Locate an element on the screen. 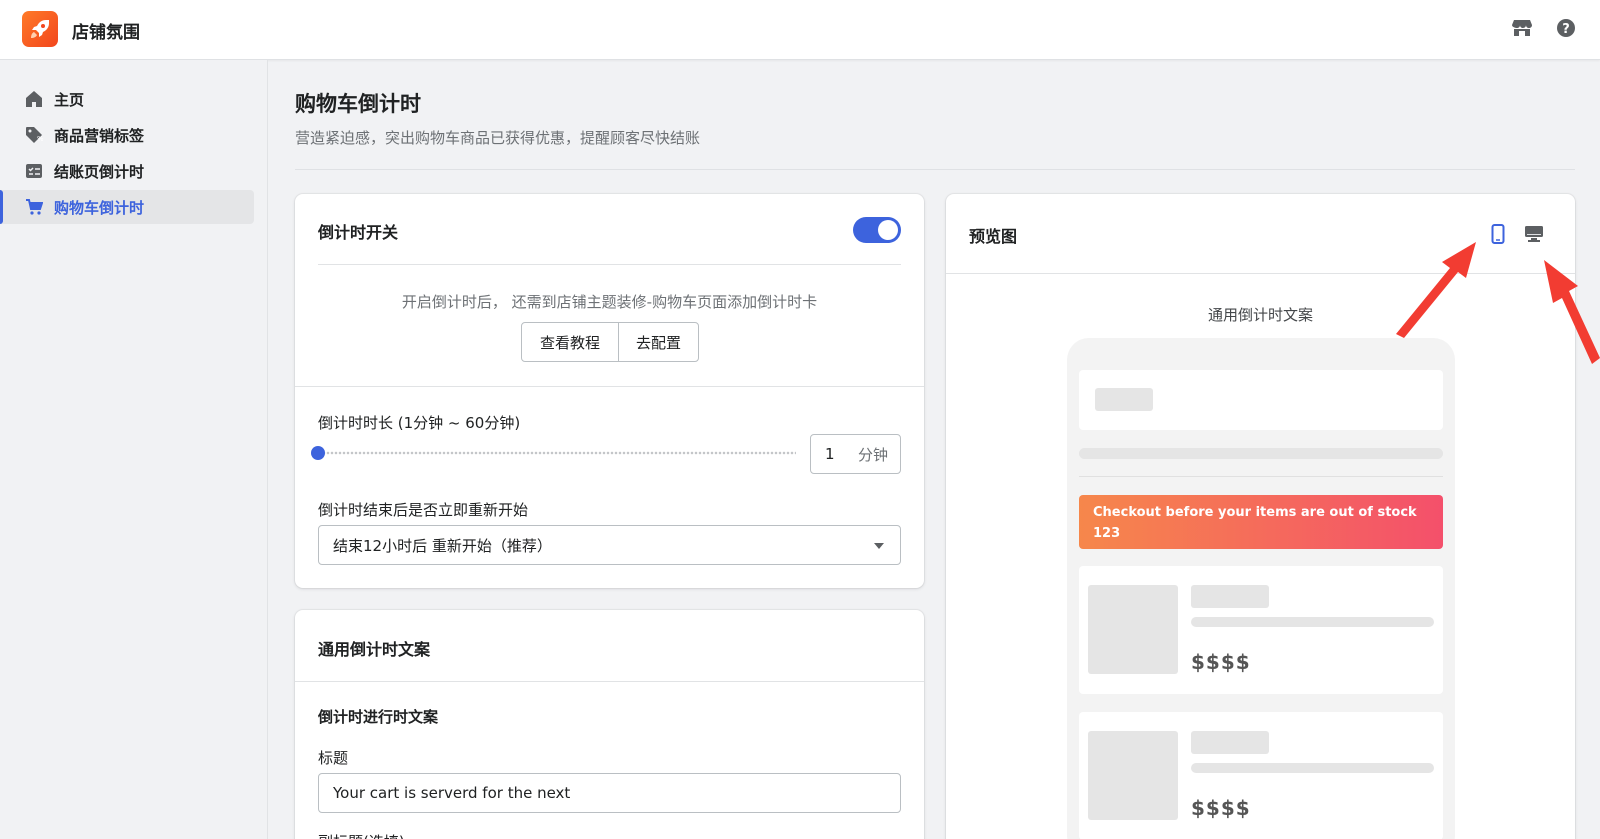 This screenshot has height=839, width=1600. home-icon is located at coordinates (34, 99).